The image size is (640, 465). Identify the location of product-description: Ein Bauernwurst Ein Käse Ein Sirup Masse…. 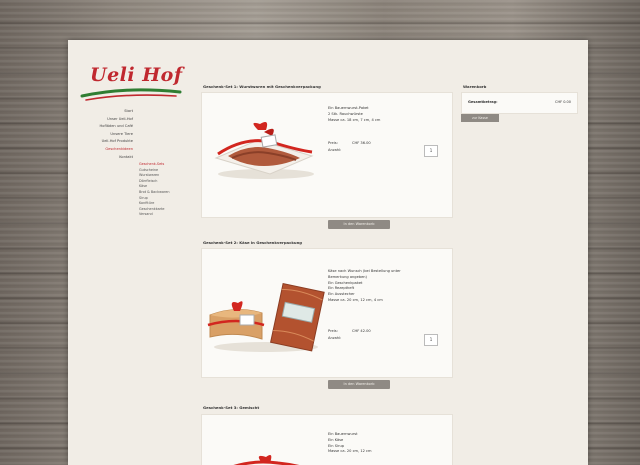
(350, 443).